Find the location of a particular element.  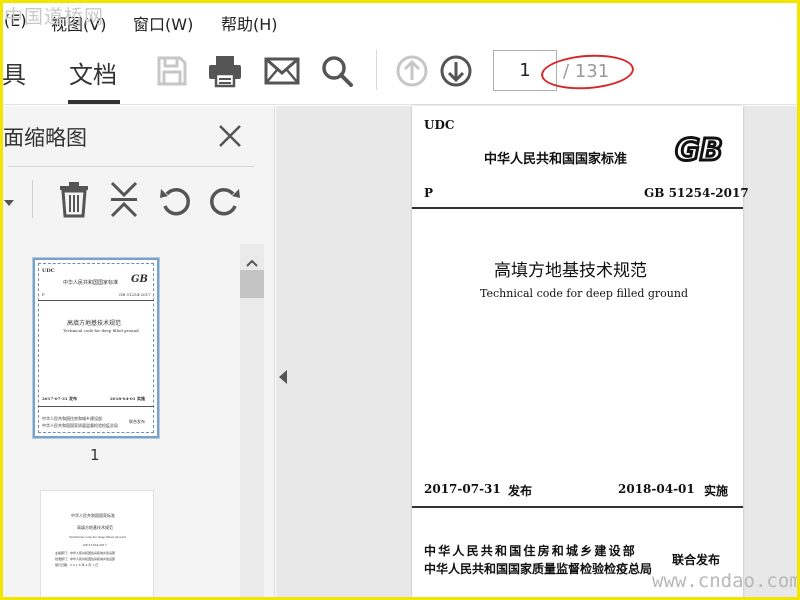

thumb-title: 高填方地基技术规范 is located at coordinates (94, 323).